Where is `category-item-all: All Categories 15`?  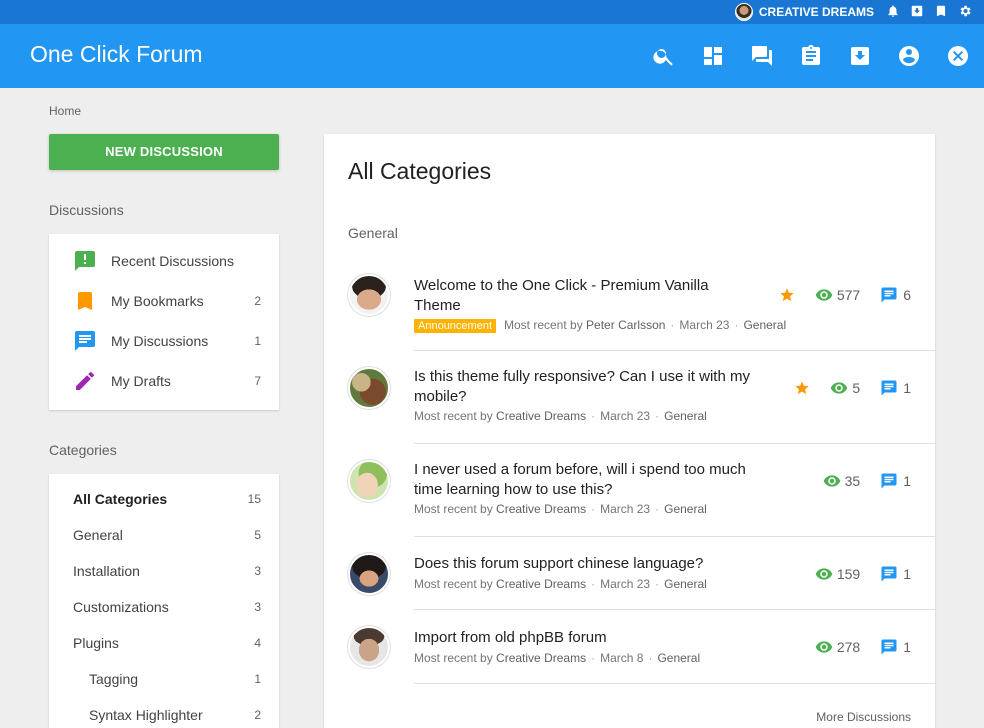 category-item-all: All Categories 15 is located at coordinates (164, 499).